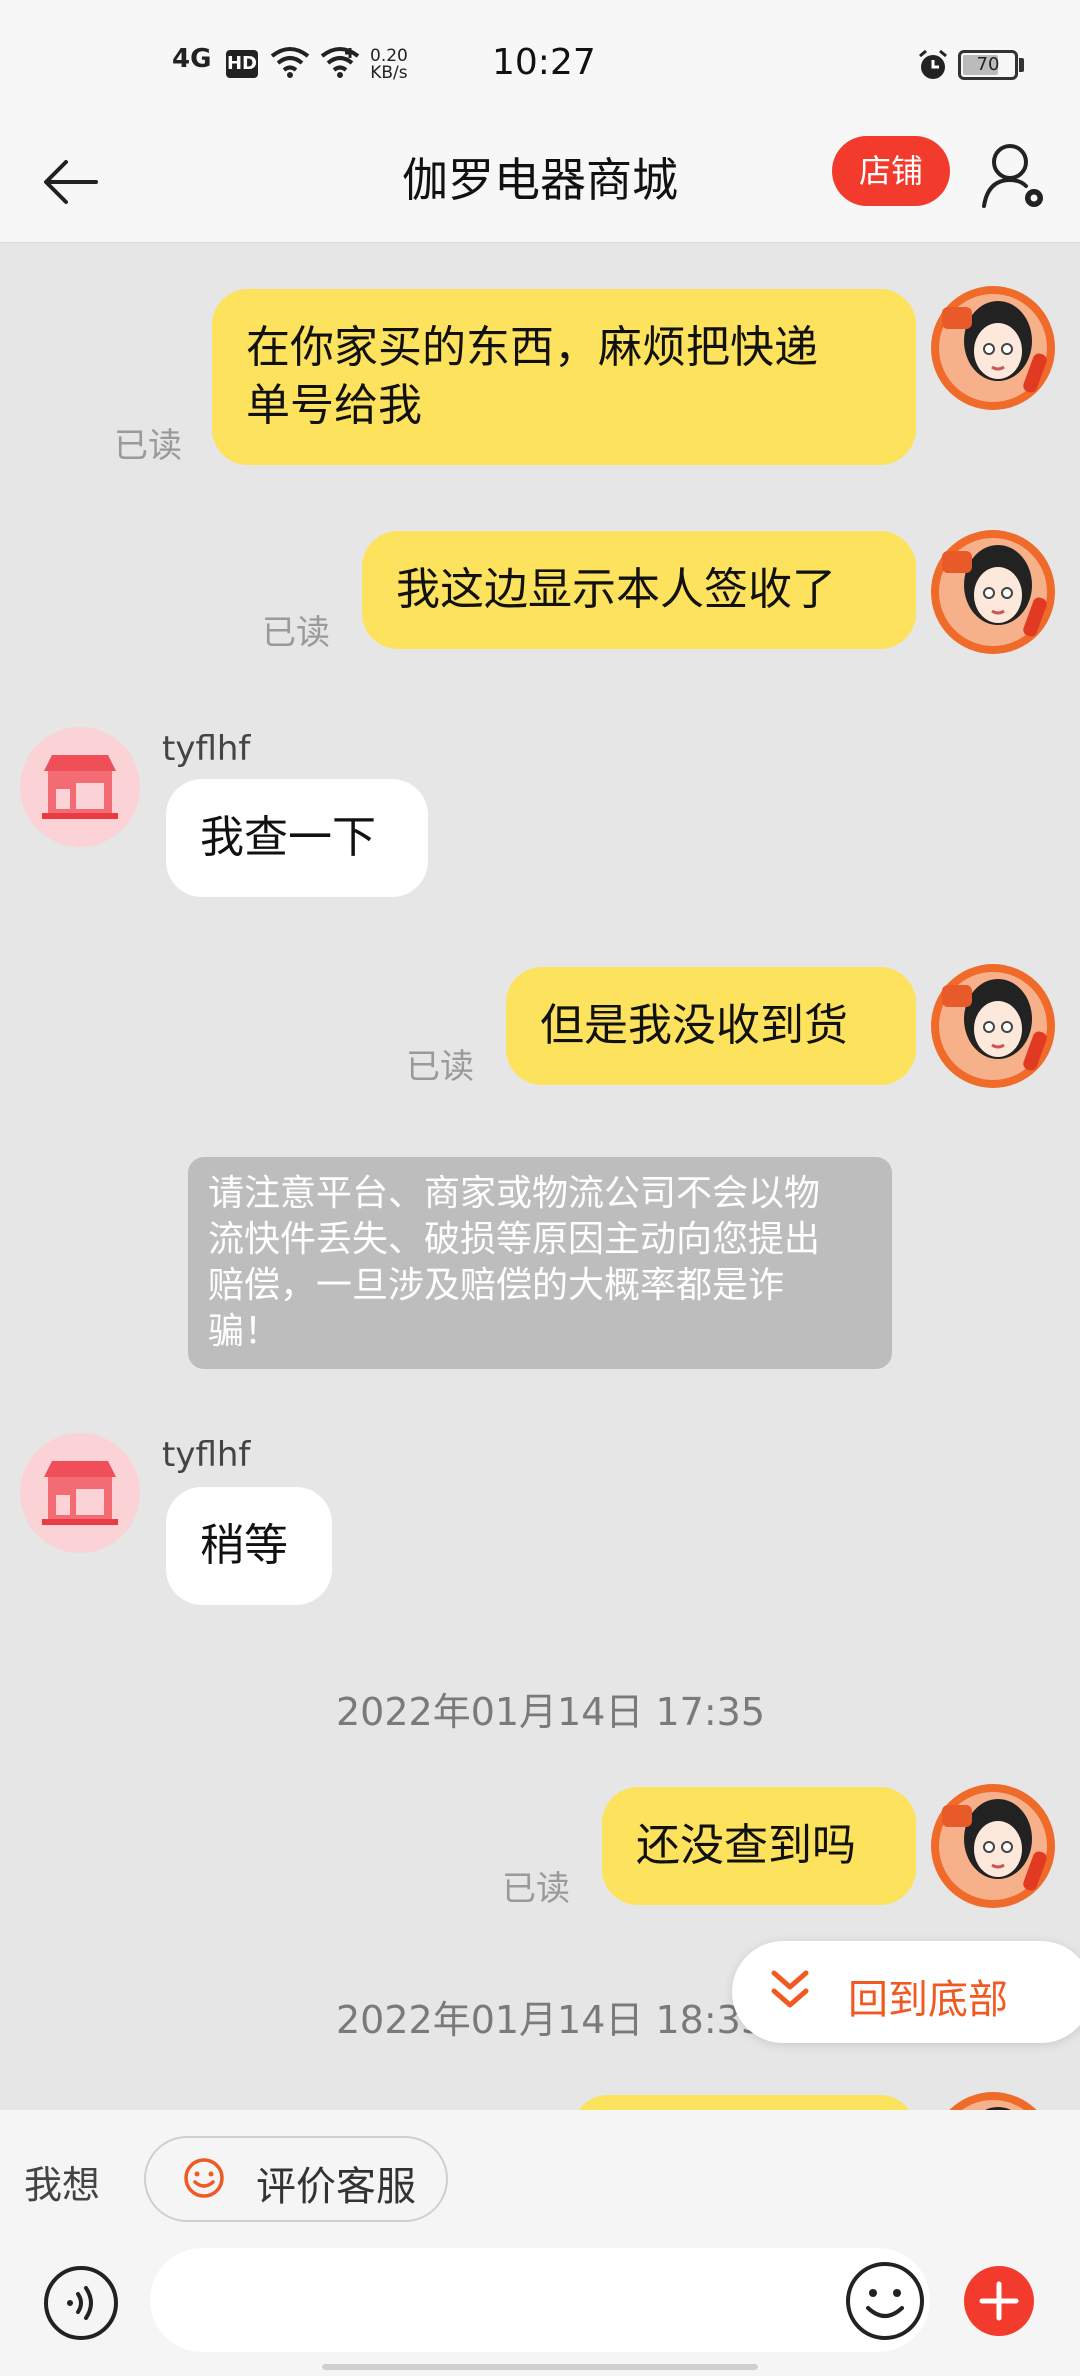 The height and width of the screenshot is (2376, 1080). I want to click on network-speed: 0.20 KB/s, so click(389, 65).